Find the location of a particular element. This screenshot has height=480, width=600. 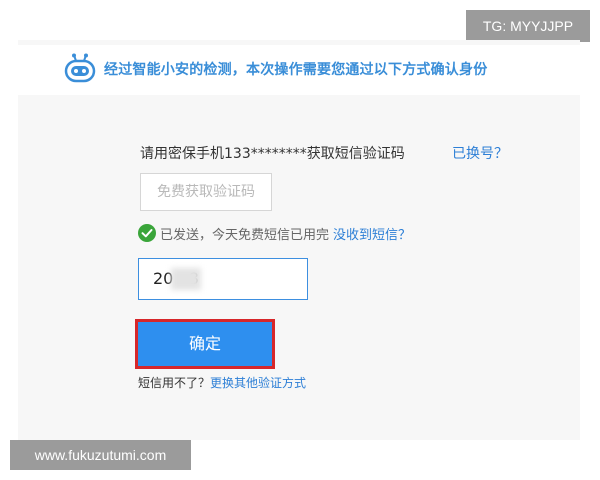

sms-status-text: 已发送，今天免费短信已用完 is located at coordinates (245, 235).